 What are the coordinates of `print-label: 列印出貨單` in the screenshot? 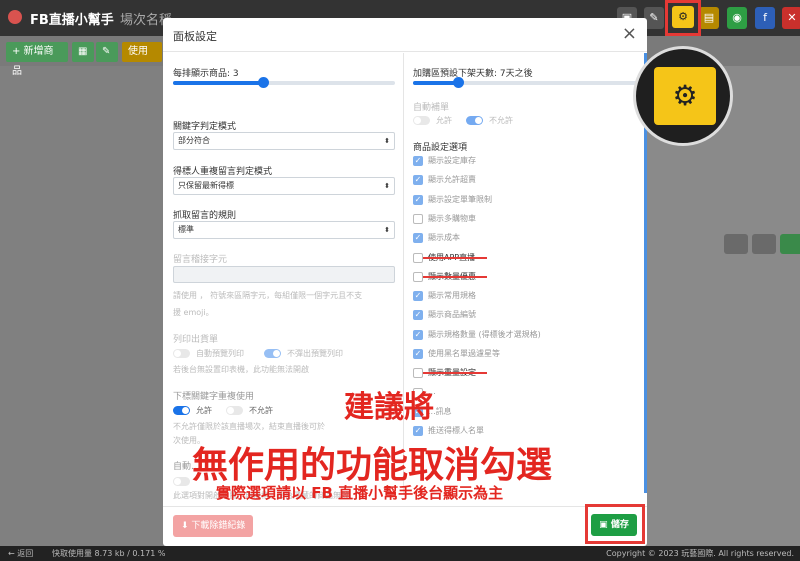 It's located at (196, 340).